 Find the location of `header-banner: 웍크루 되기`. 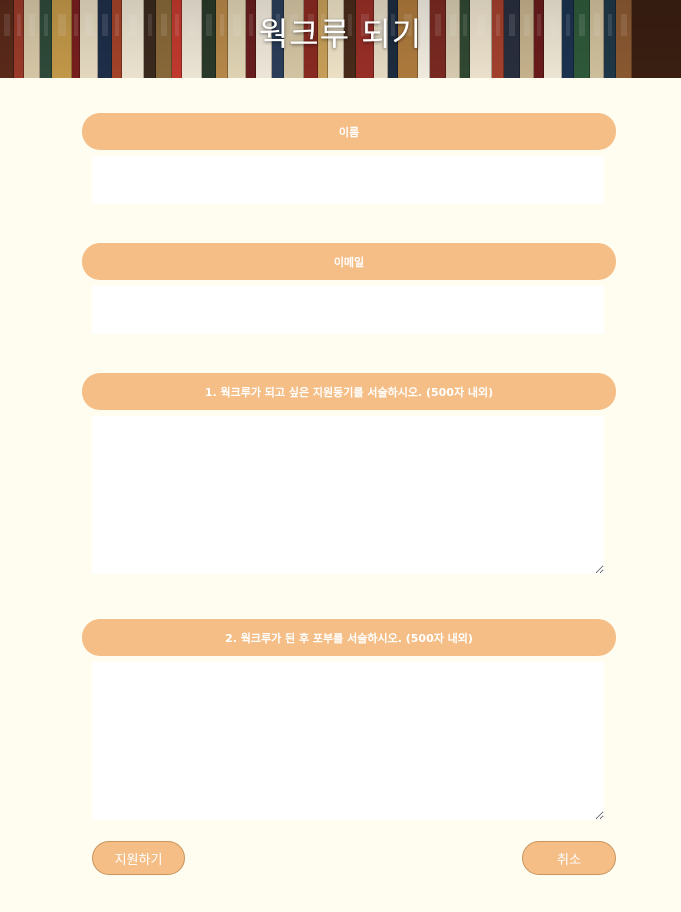

header-banner: 웍크루 되기 is located at coordinates (340, 39).